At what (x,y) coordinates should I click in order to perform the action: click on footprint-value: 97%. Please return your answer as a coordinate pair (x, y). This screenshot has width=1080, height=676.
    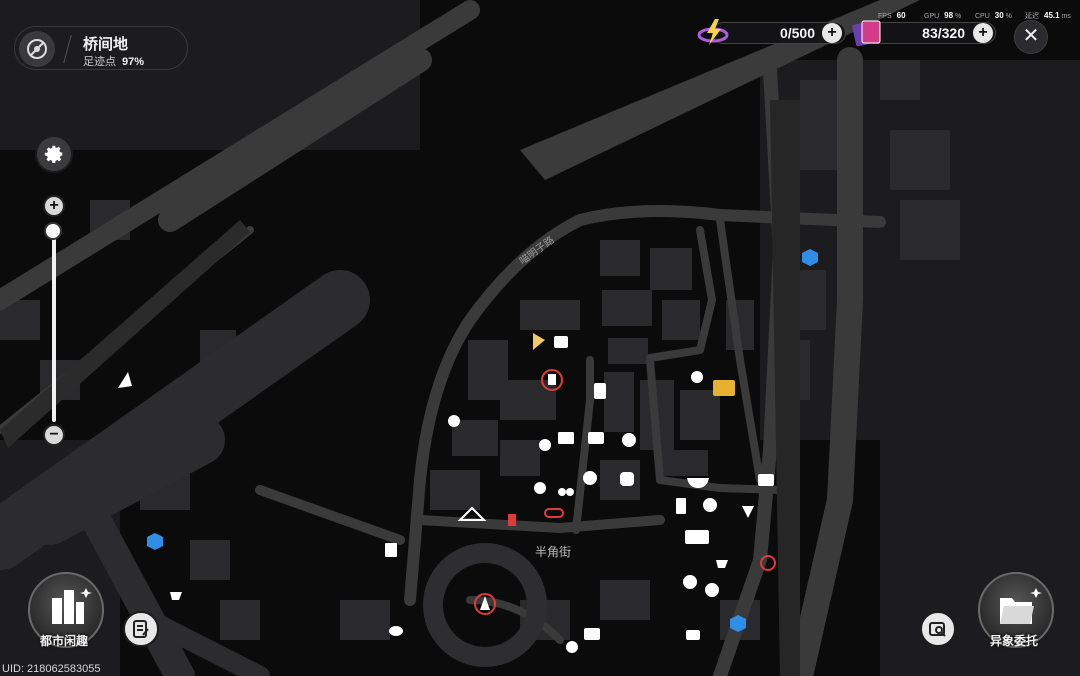
    Looking at the image, I should click on (133, 62).